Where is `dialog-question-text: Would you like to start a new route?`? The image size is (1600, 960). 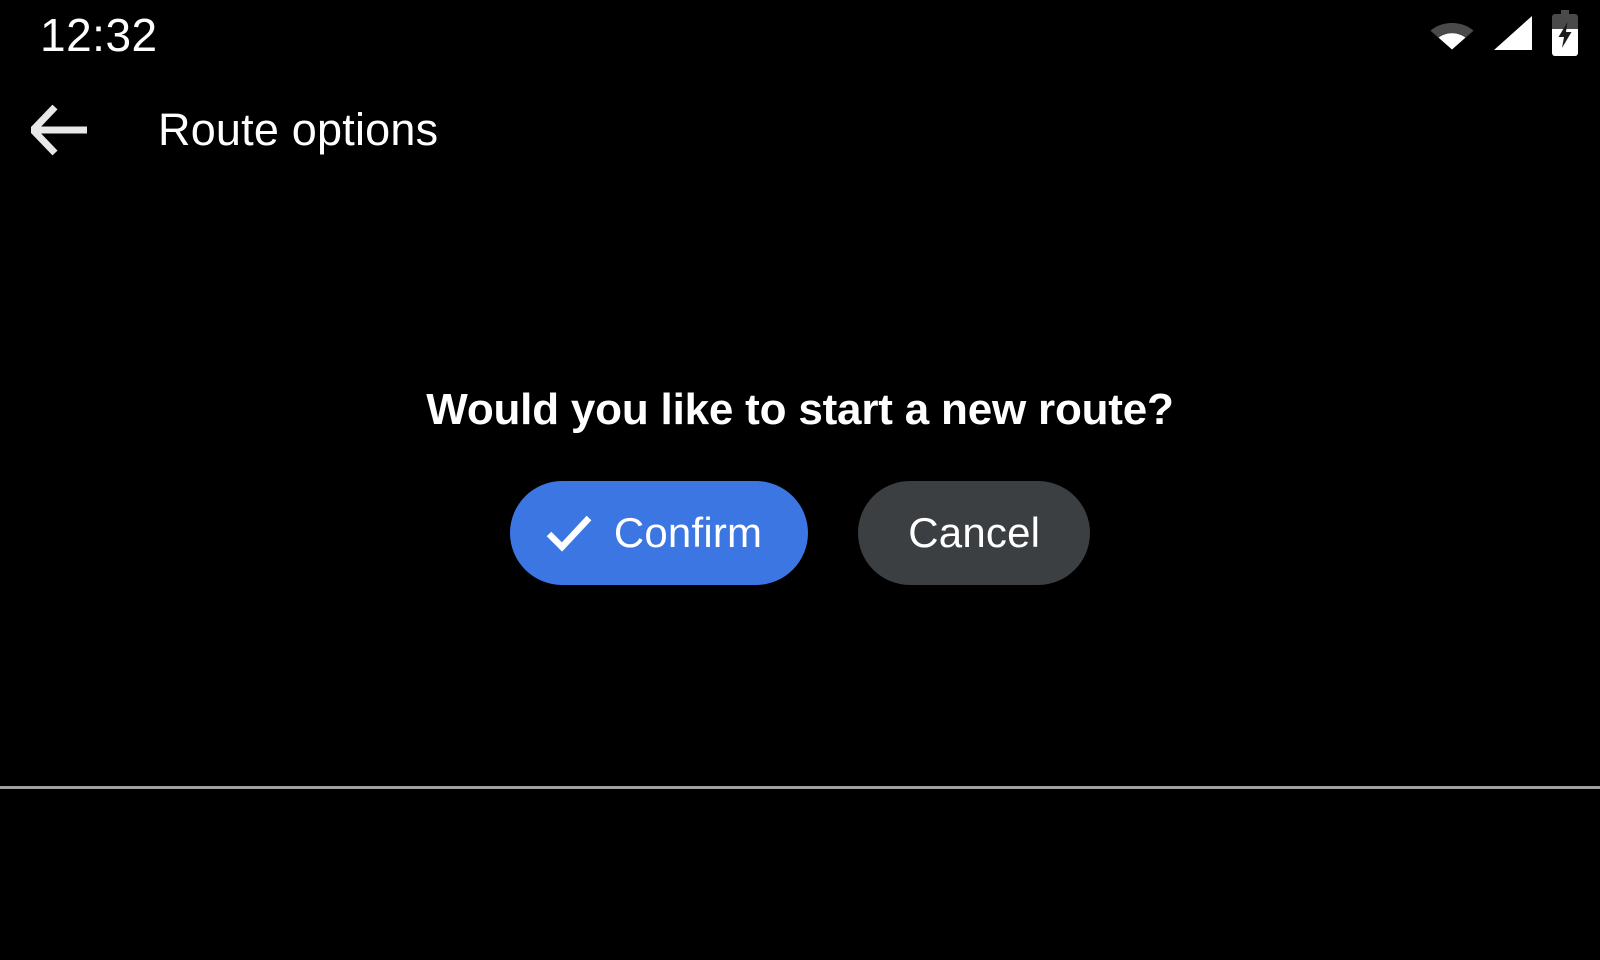
dialog-question-text: Would you like to start a new route? is located at coordinates (800, 409).